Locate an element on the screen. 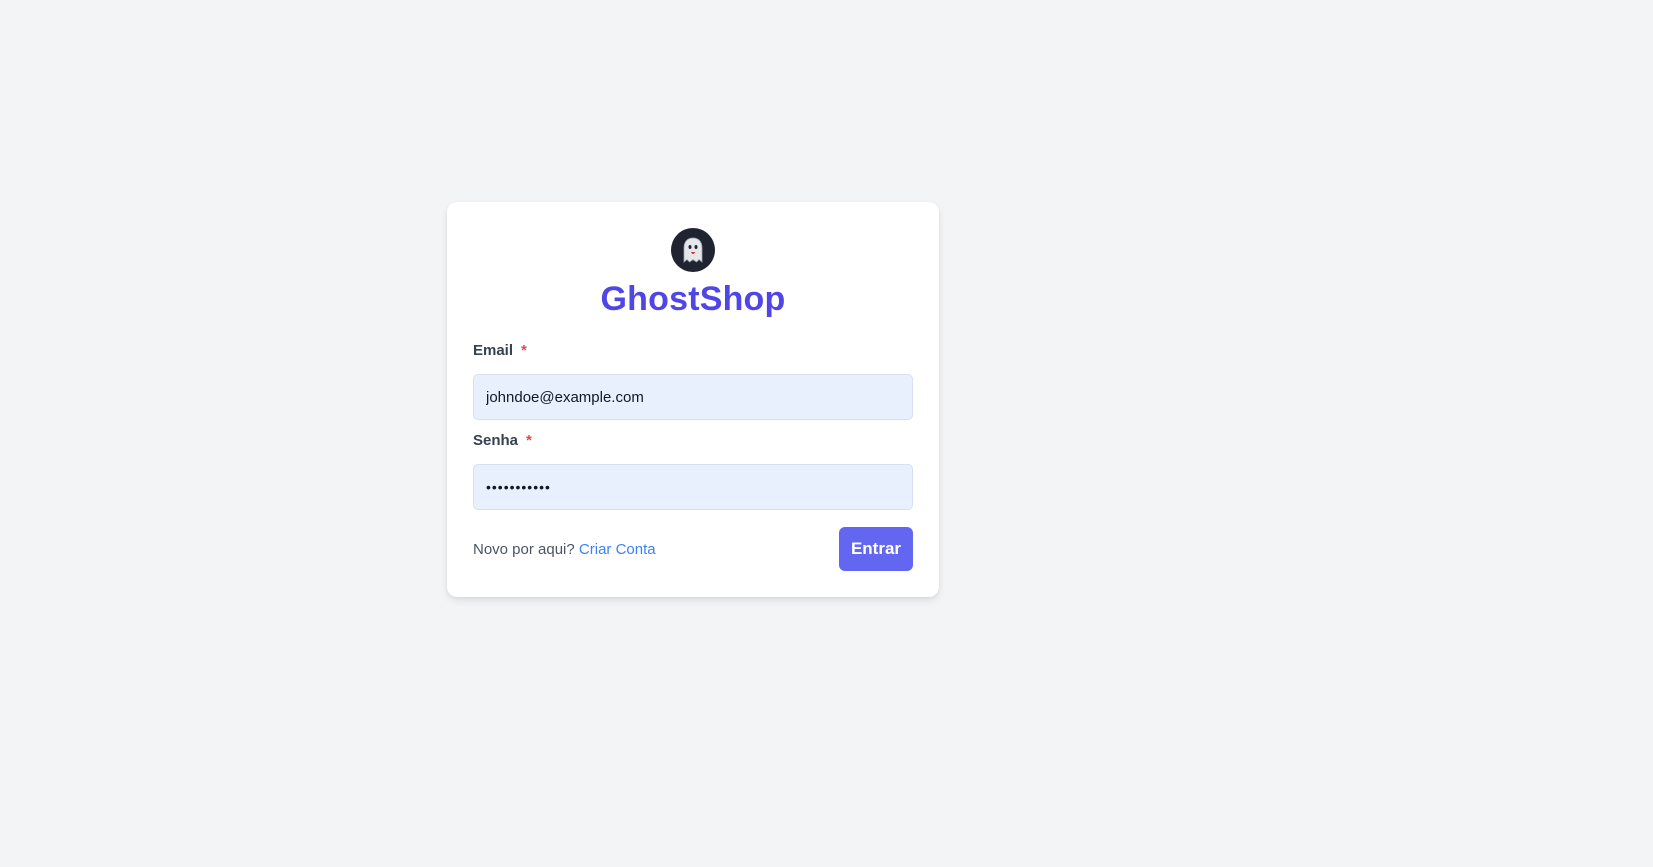 The width and height of the screenshot is (1653, 867). password-label: Senha * is located at coordinates (502, 440).